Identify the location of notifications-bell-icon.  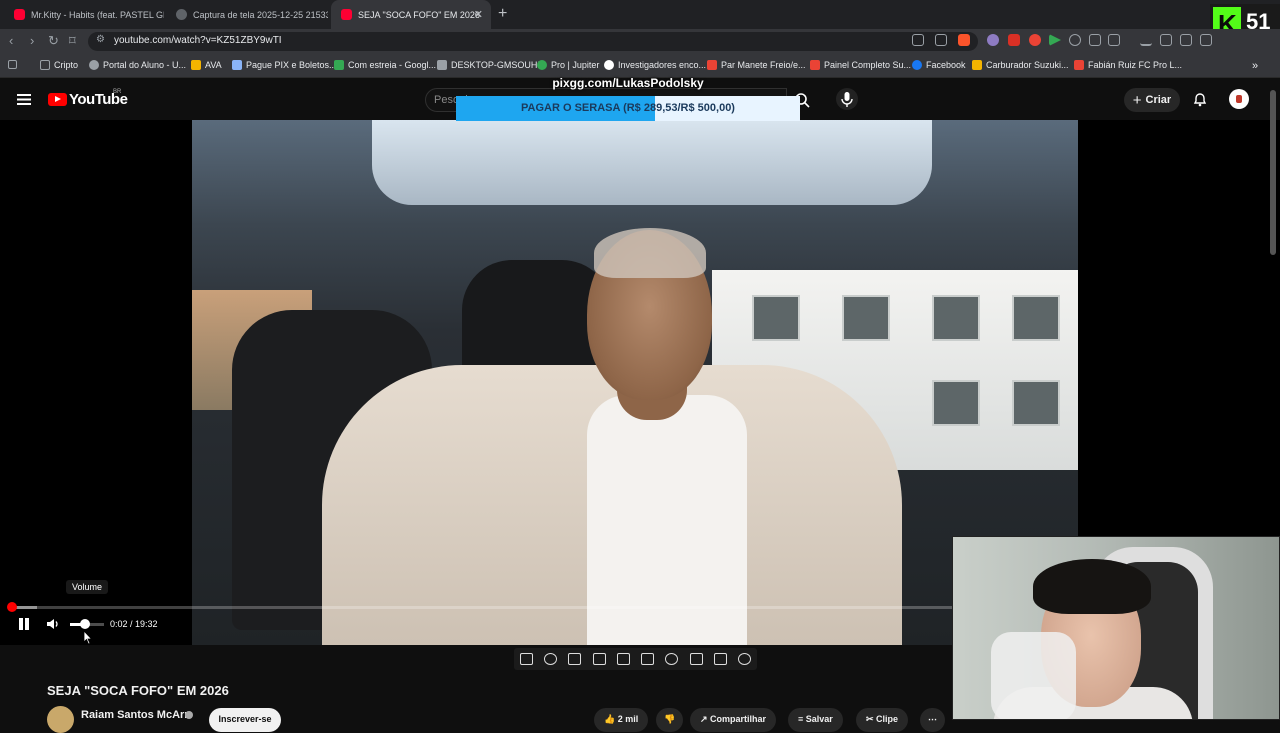
(1200, 99).